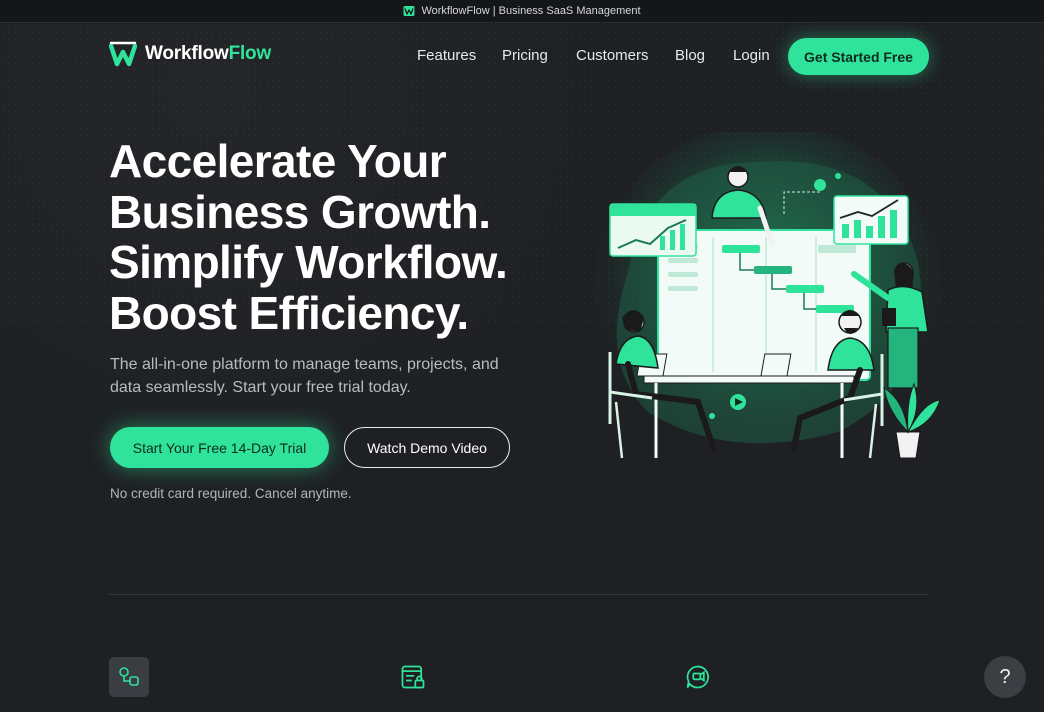  Describe the element at coordinates (690, 55) in the screenshot. I see `nav-link-blog: Blog` at that location.